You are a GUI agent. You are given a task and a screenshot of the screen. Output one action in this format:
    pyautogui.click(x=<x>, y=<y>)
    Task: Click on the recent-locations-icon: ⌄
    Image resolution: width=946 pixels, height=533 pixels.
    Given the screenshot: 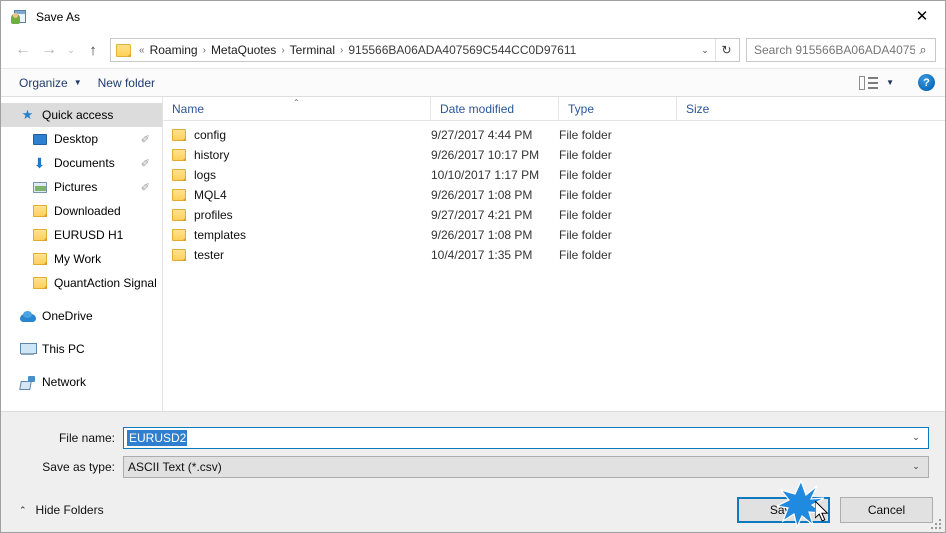 What is the action you would take?
    pyautogui.click(x=71, y=50)
    